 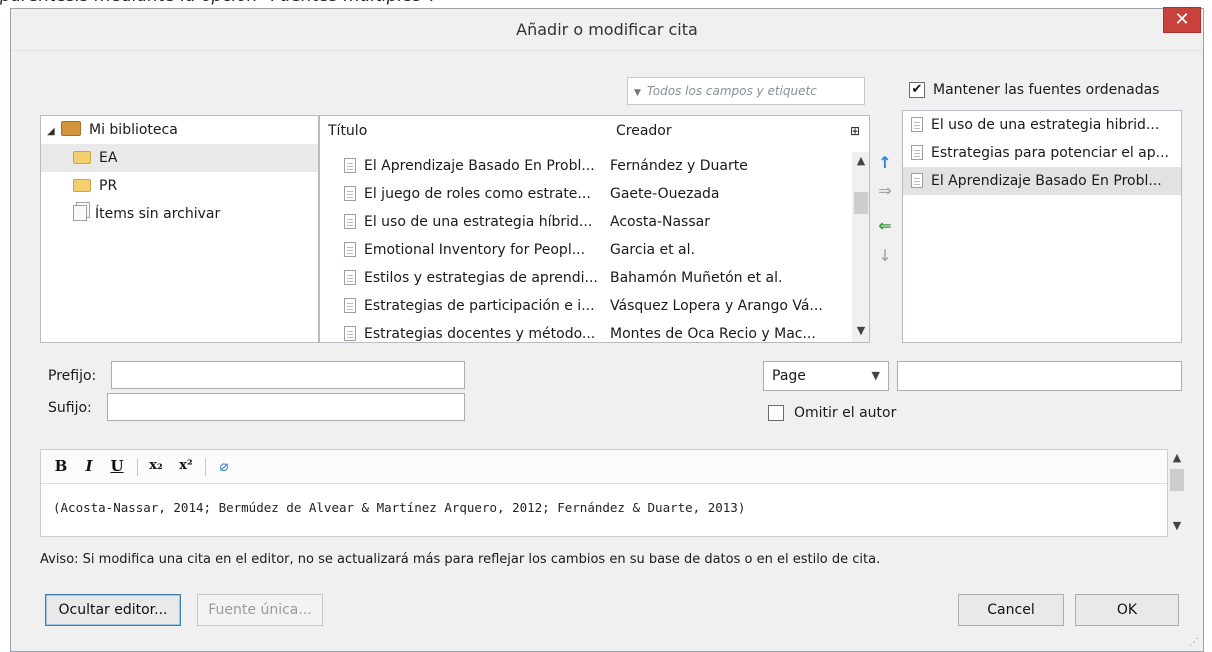 What do you see at coordinates (855, 132) in the screenshot?
I see `column-picker-icon: ⊞` at bounding box center [855, 132].